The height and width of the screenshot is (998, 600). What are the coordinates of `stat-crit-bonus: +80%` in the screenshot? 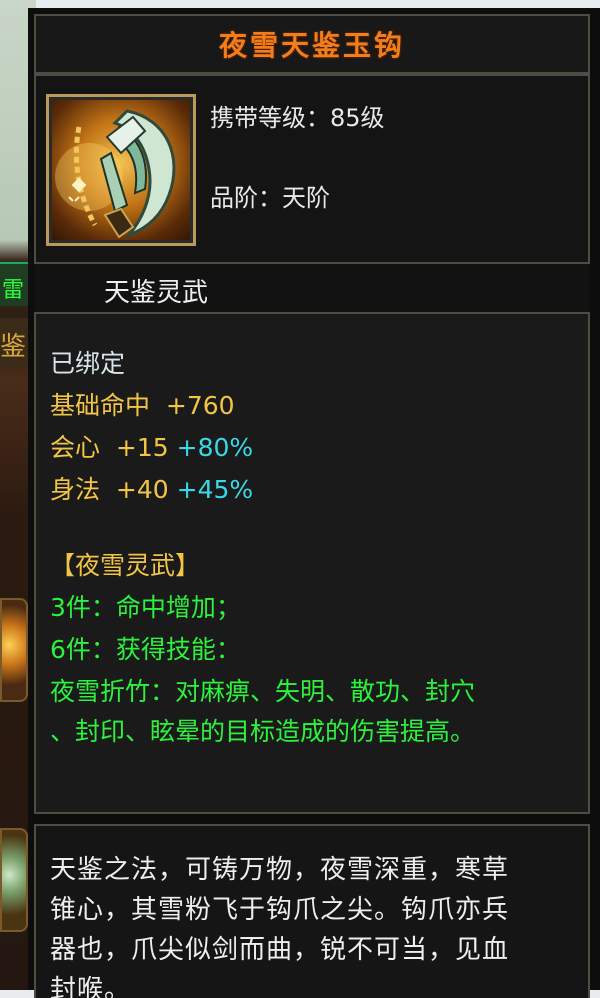 It's located at (215, 447).